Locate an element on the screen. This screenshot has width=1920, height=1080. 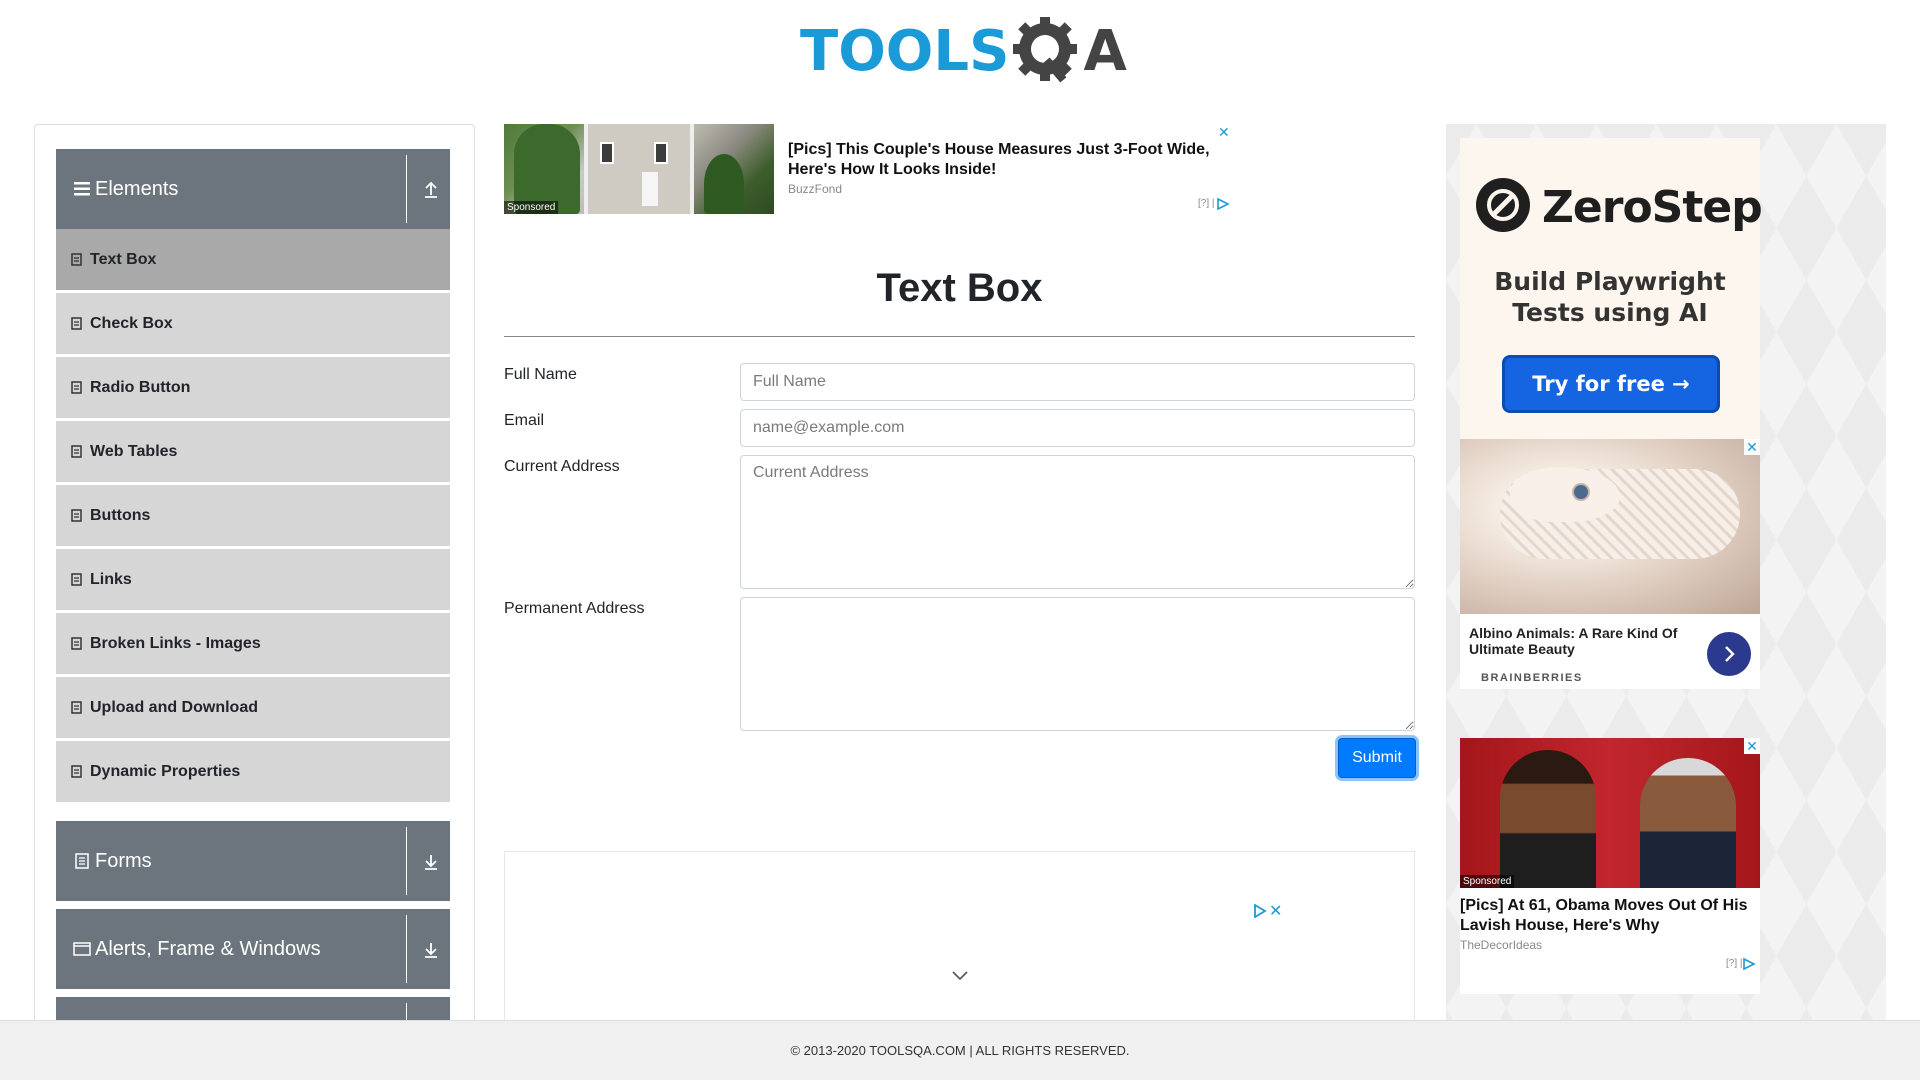
sidebar-item-label: Dynamic Properties is located at coordinates (165, 771).